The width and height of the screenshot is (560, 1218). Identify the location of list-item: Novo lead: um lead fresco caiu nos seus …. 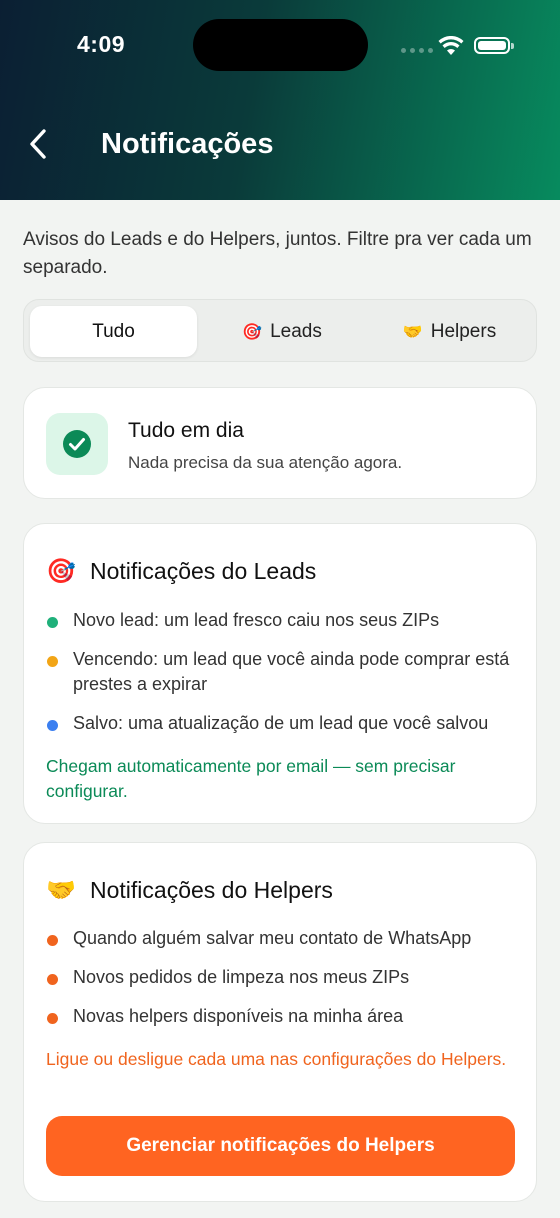
(283, 620).